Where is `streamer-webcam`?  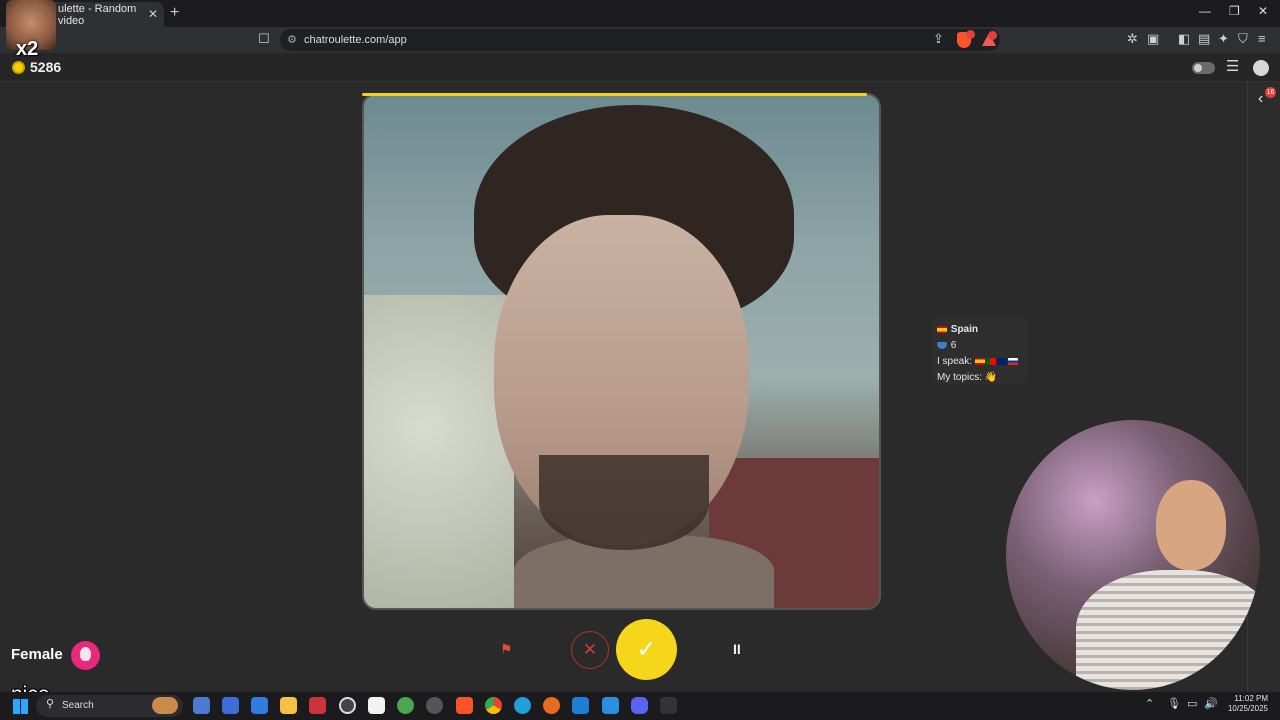 streamer-webcam is located at coordinates (1133, 555).